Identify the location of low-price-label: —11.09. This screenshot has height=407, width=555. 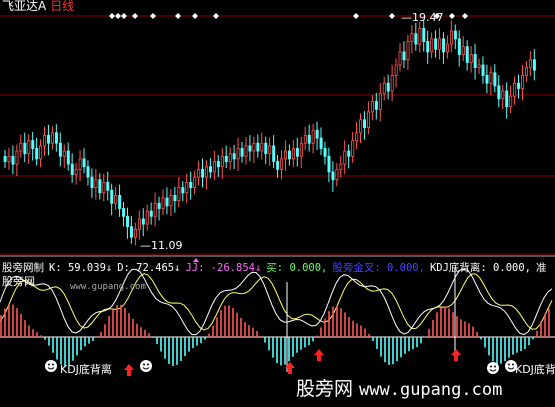
(161, 245).